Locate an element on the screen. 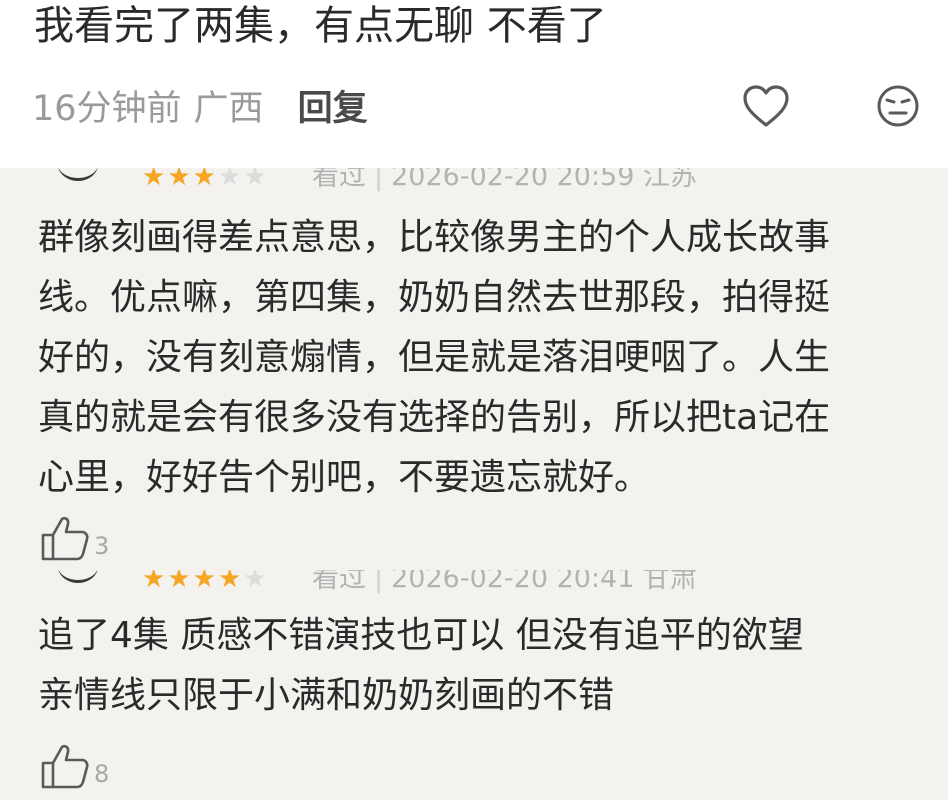 This screenshot has width=948, height=800. review-location: 甘肃 is located at coordinates (670, 582).